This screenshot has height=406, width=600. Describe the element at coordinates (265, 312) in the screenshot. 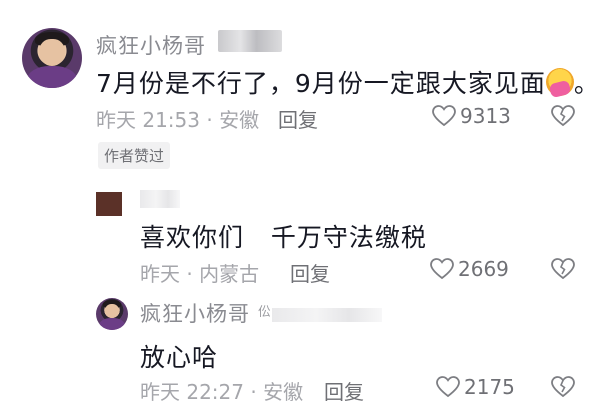

I see `username-extra: 伀` at that location.